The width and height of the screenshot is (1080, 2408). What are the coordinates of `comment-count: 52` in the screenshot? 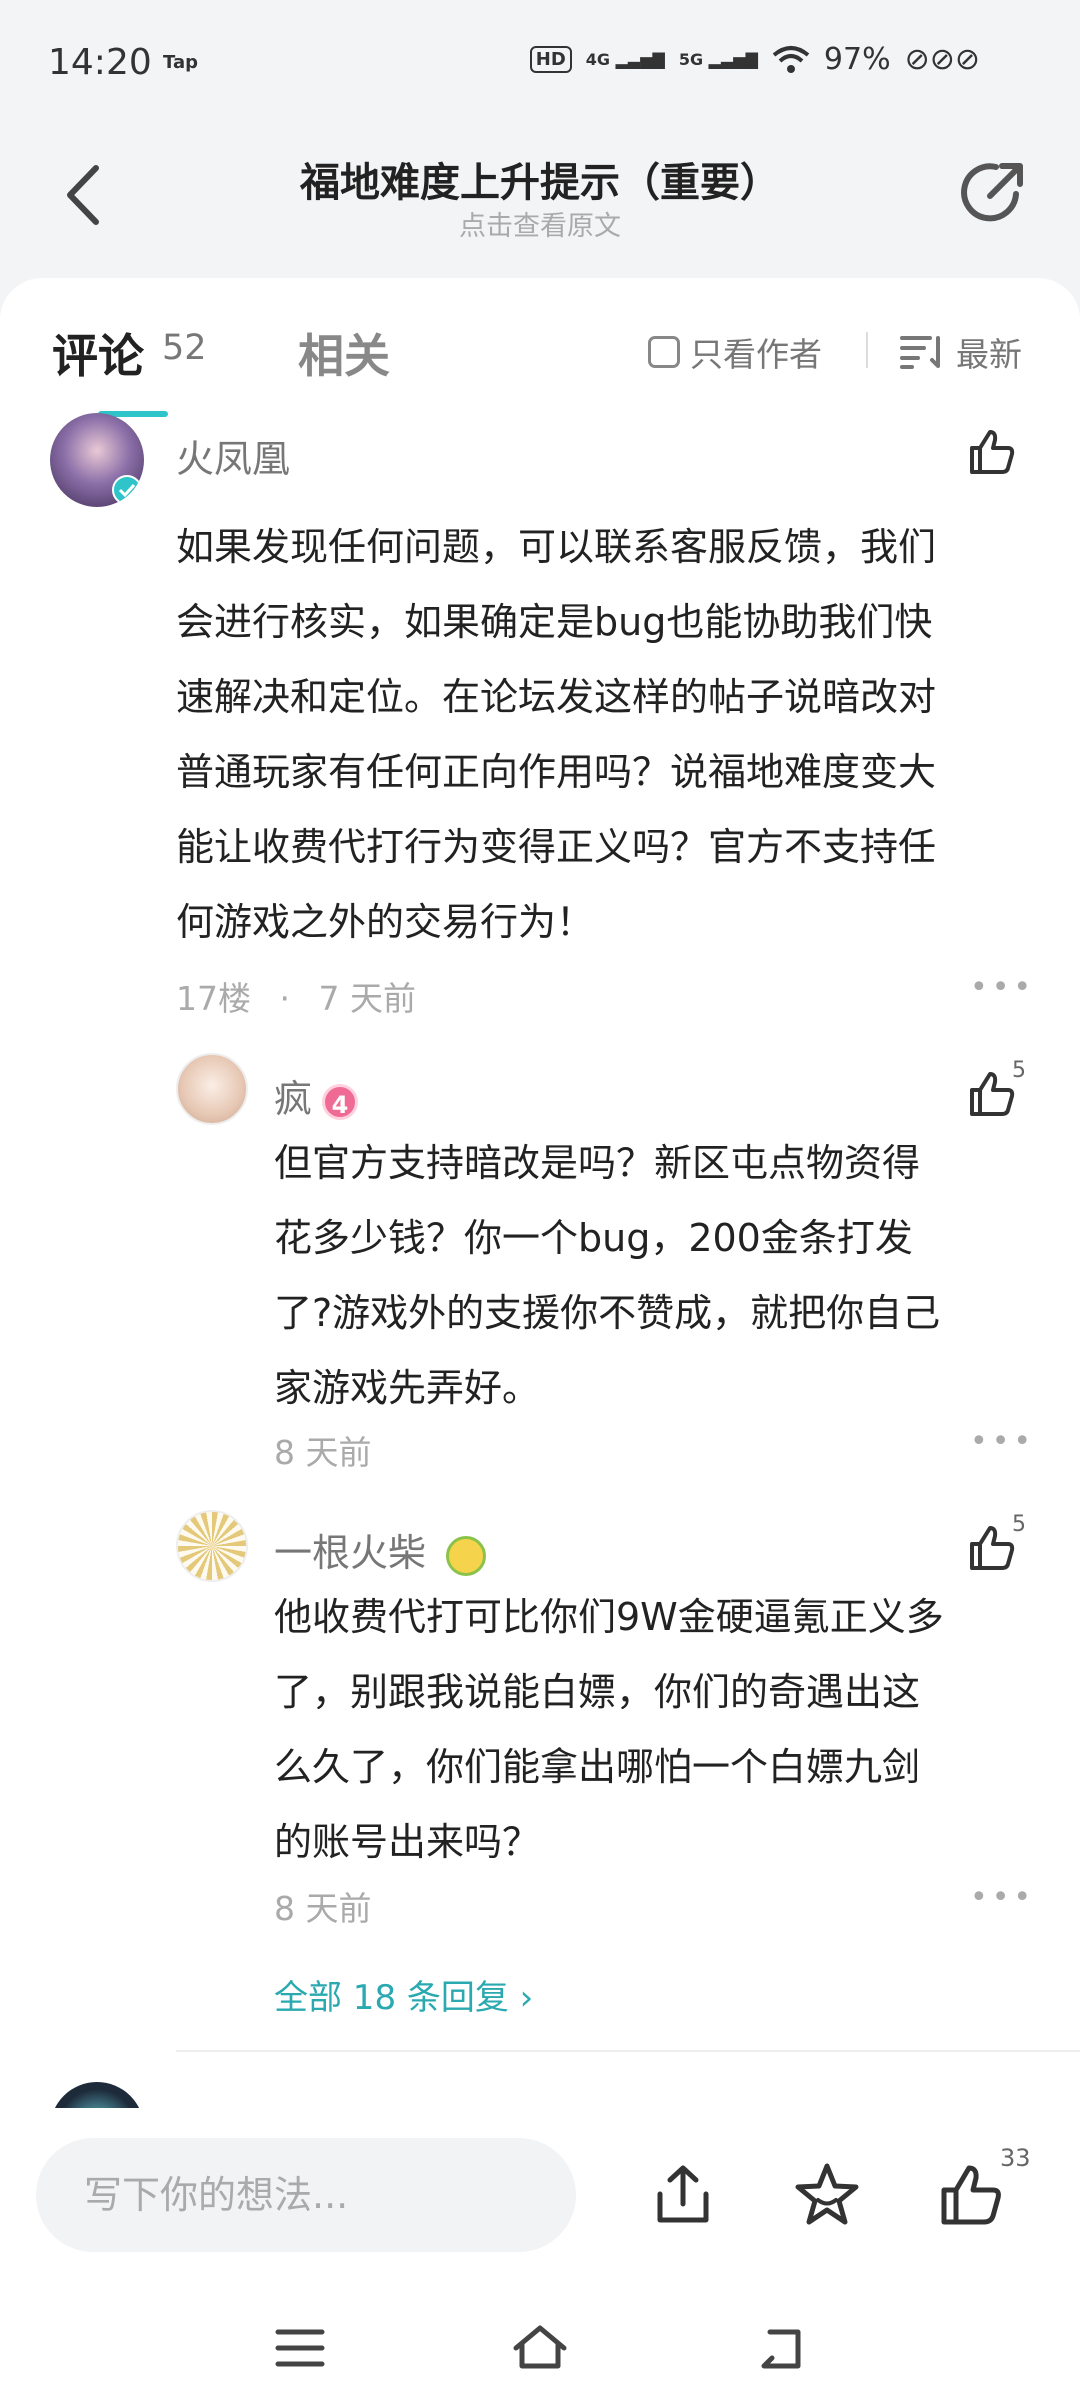 It's located at (184, 348).